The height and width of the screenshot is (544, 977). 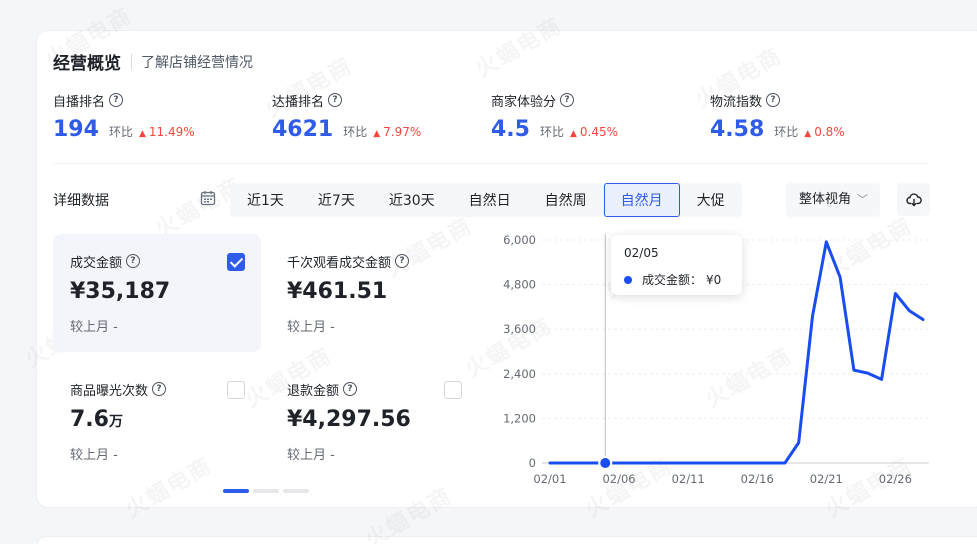 I want to click on cloud-download-icon, so click(x=913, y=199).